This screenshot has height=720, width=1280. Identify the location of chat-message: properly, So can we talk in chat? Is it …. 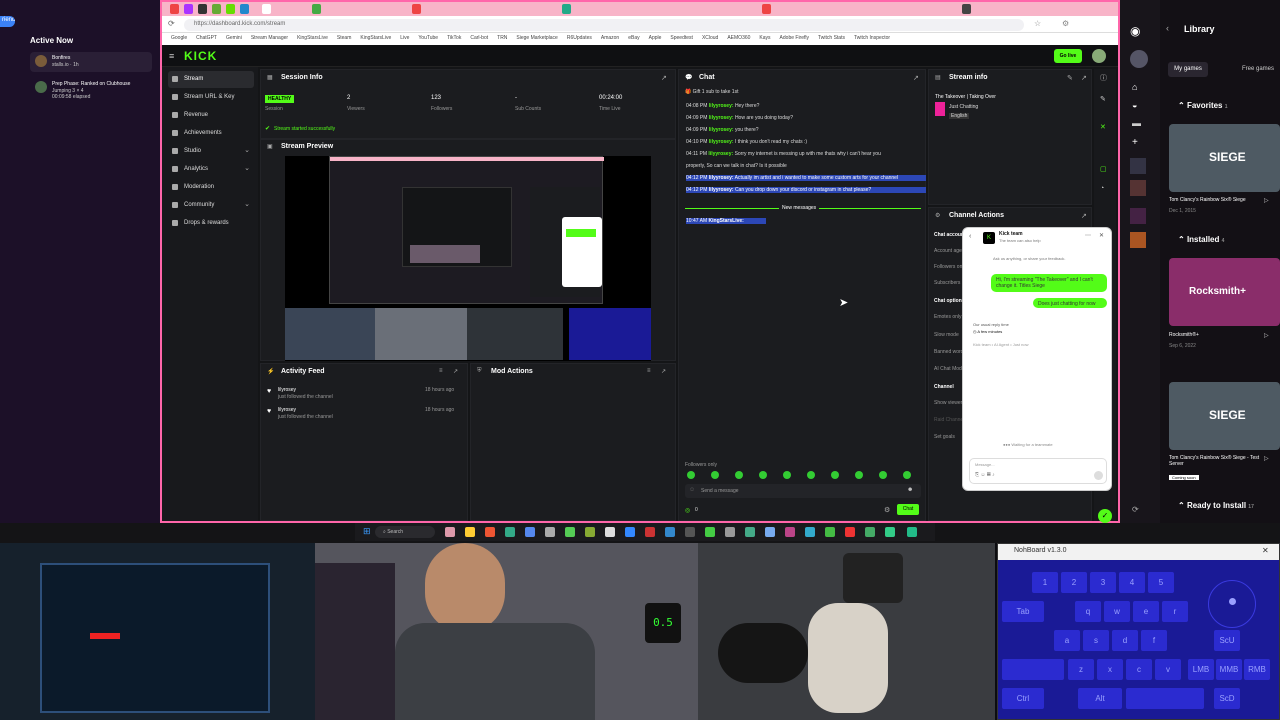
(806, 166).